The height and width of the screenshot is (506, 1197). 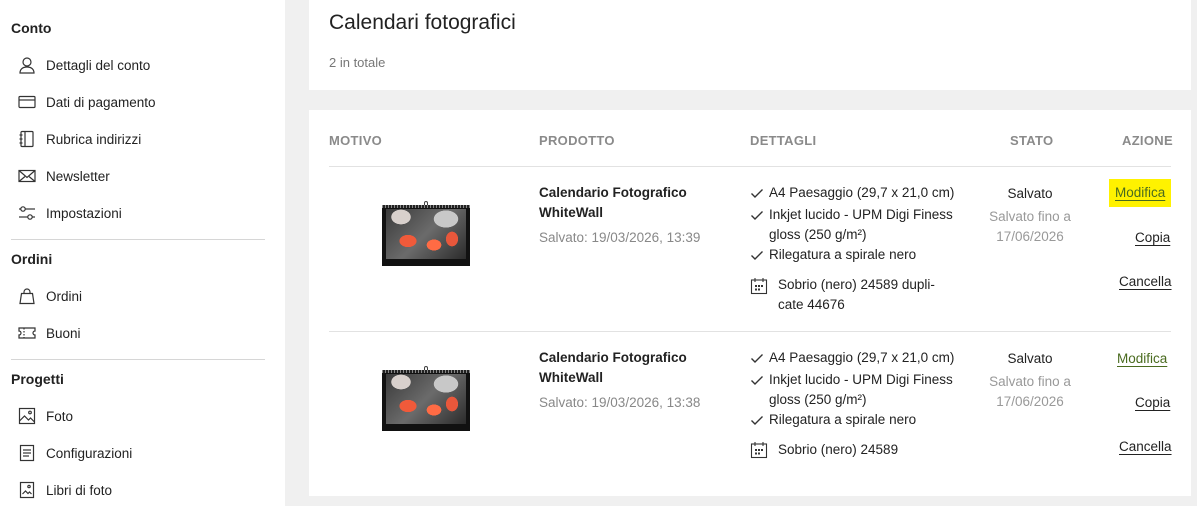 What do you see at coordinates (750, 45) in the screenshot?
I see `page-header-card: Calendari fotografici 2 in totale` at bounding box center [750, 45].